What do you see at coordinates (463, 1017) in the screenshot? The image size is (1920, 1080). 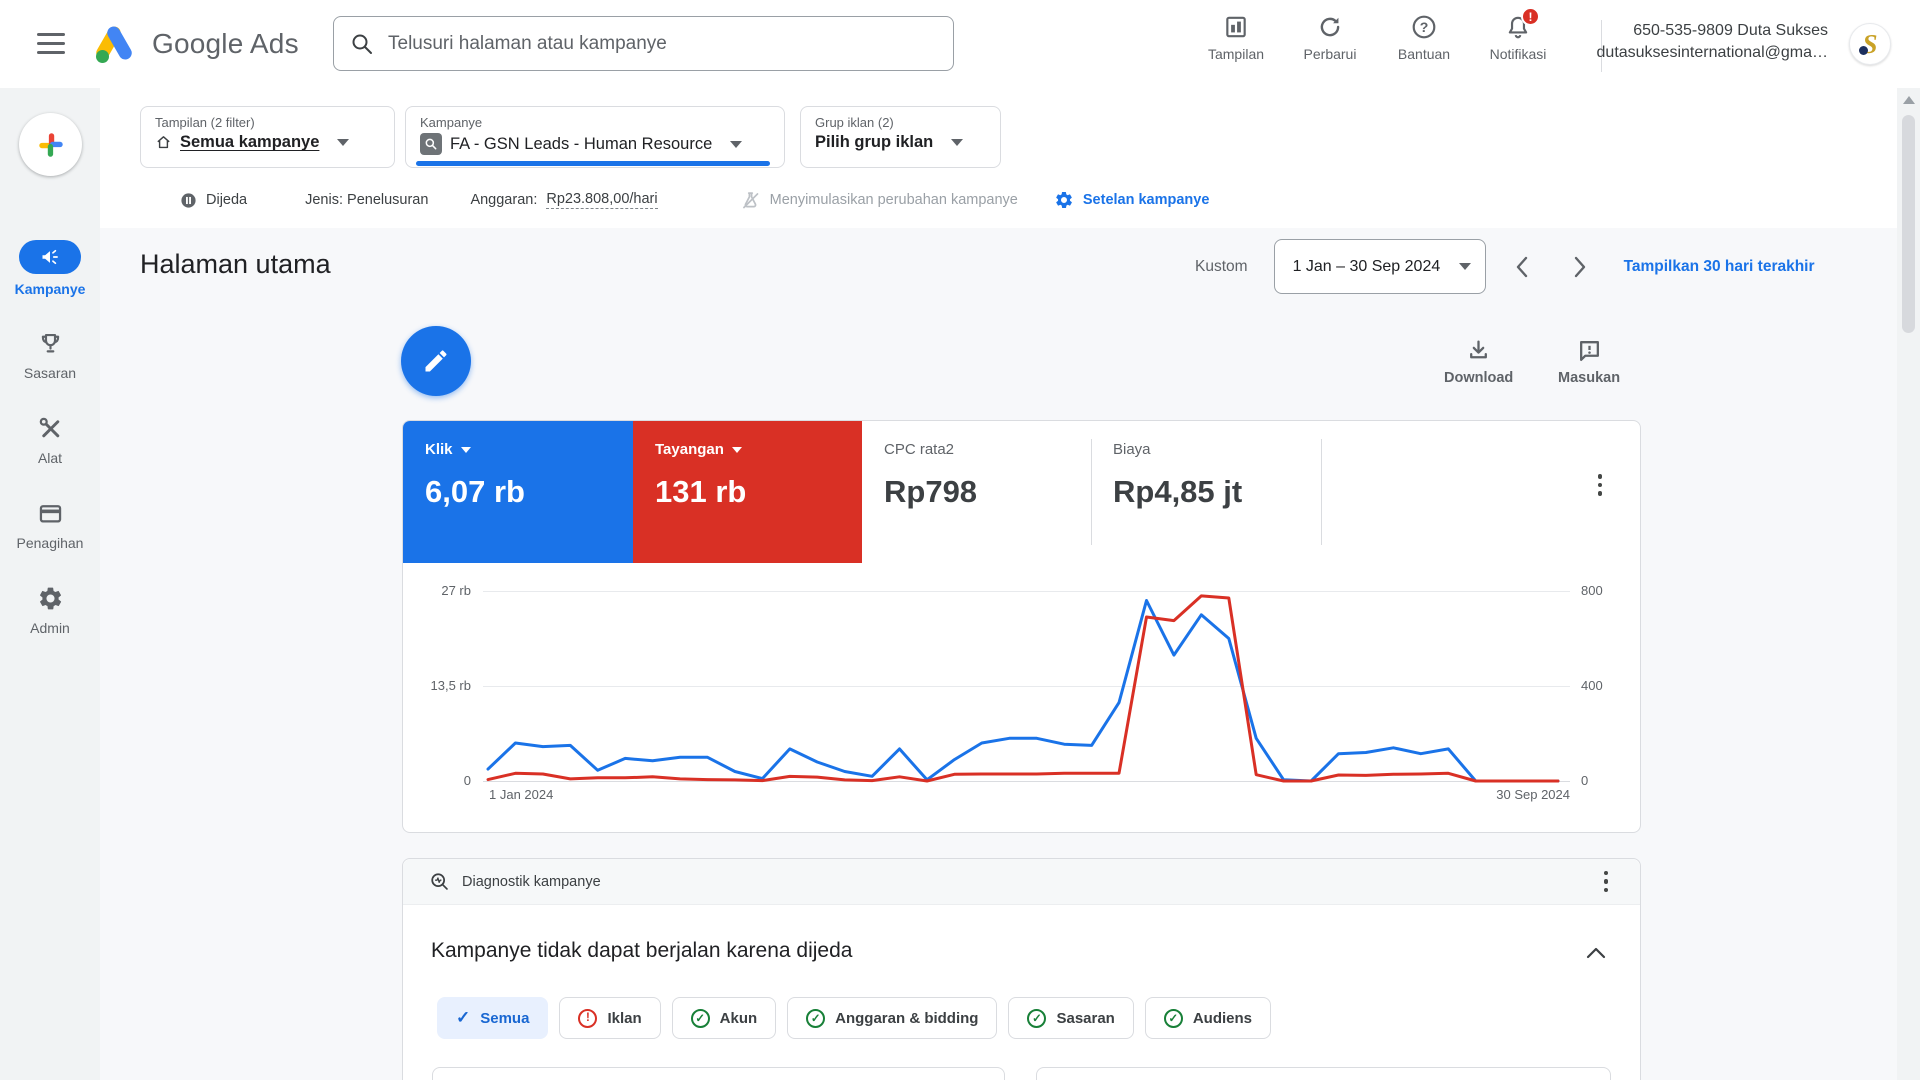 I see `check-icon: ✓` at bounding box center [463, 1017].